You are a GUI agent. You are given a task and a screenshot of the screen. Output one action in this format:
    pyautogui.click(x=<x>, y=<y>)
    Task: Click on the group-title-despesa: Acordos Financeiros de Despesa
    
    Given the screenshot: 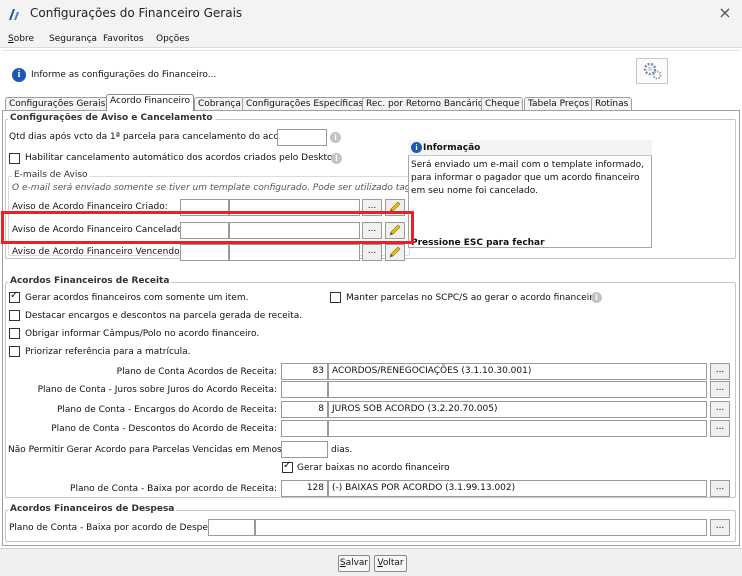 What is the action you would take?
    pyautogui.click(x=92, y=509)
    